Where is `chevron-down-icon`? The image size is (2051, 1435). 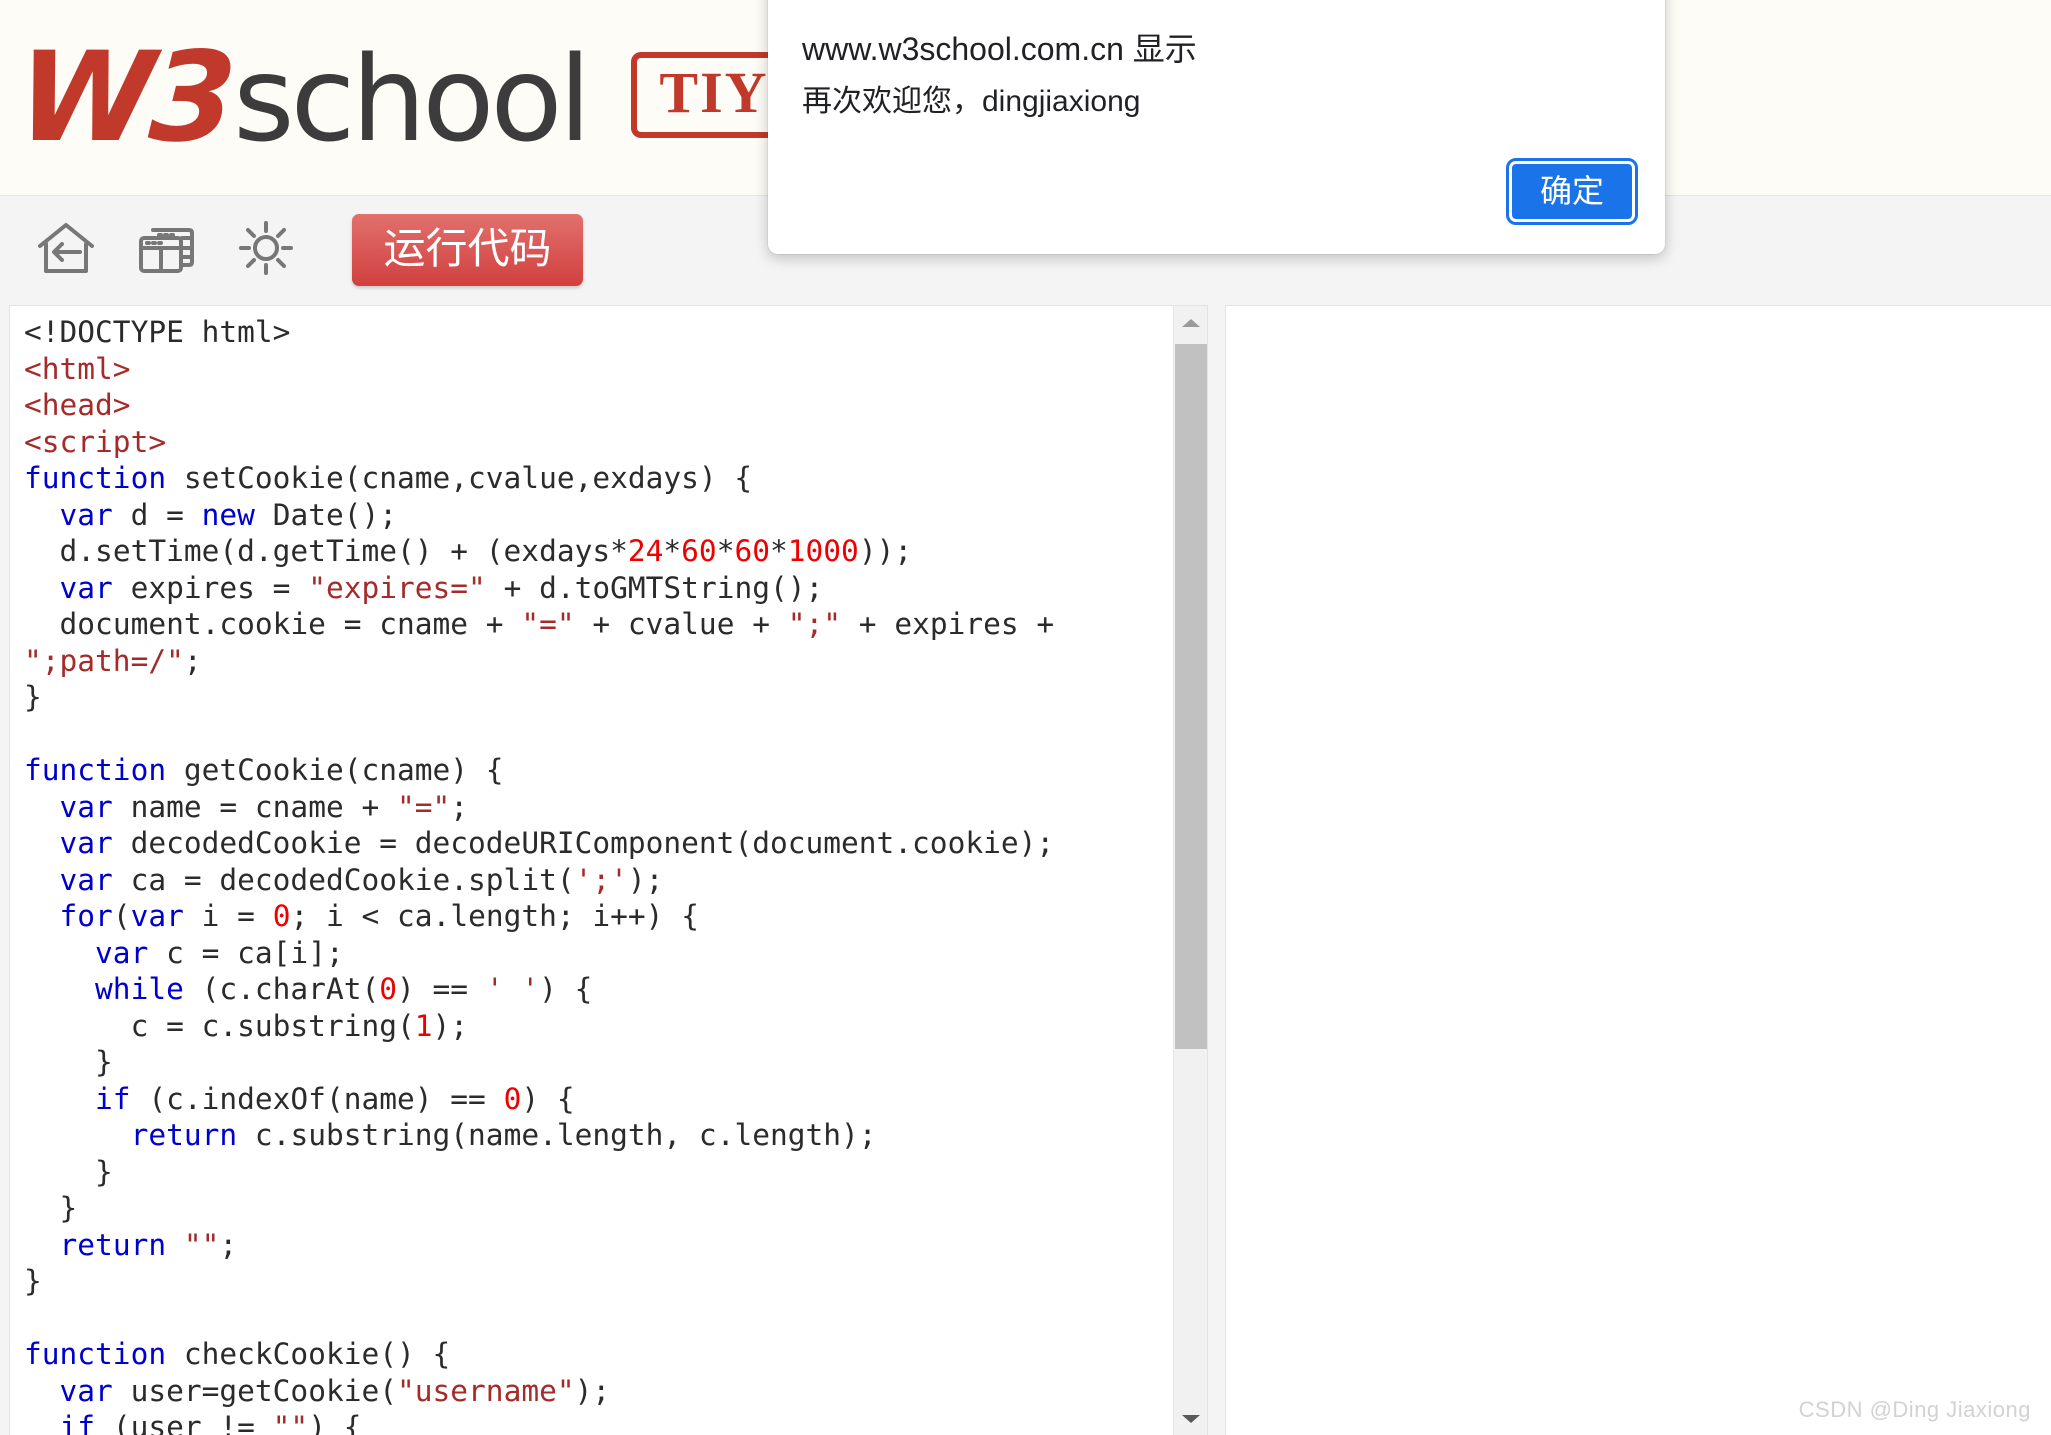 chevron-down-icon is located at coordinates (1191, 1419).